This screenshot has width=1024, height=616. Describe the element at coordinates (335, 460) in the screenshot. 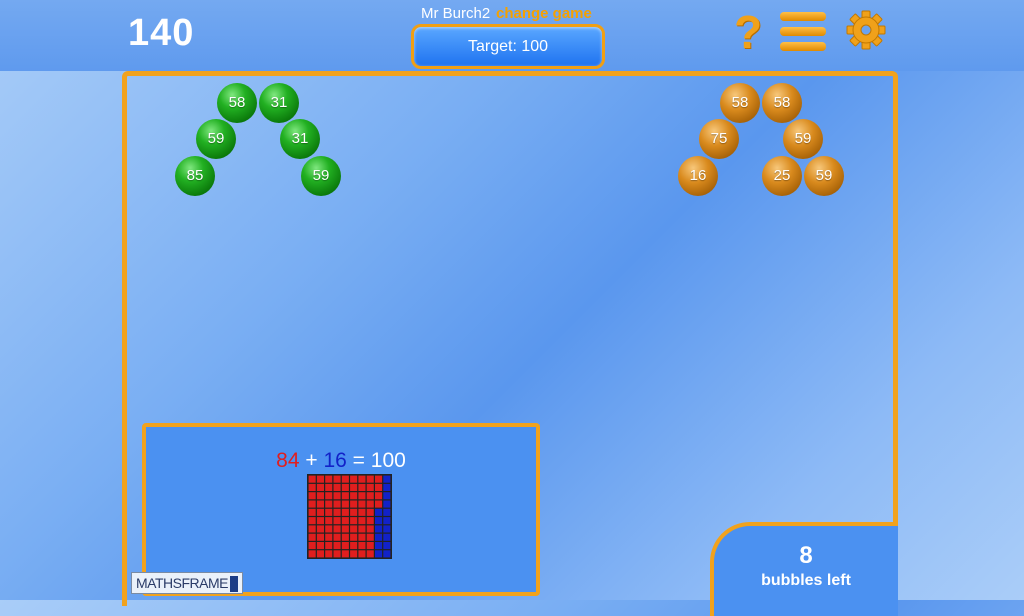

I see `addend-b: 16` at that location.